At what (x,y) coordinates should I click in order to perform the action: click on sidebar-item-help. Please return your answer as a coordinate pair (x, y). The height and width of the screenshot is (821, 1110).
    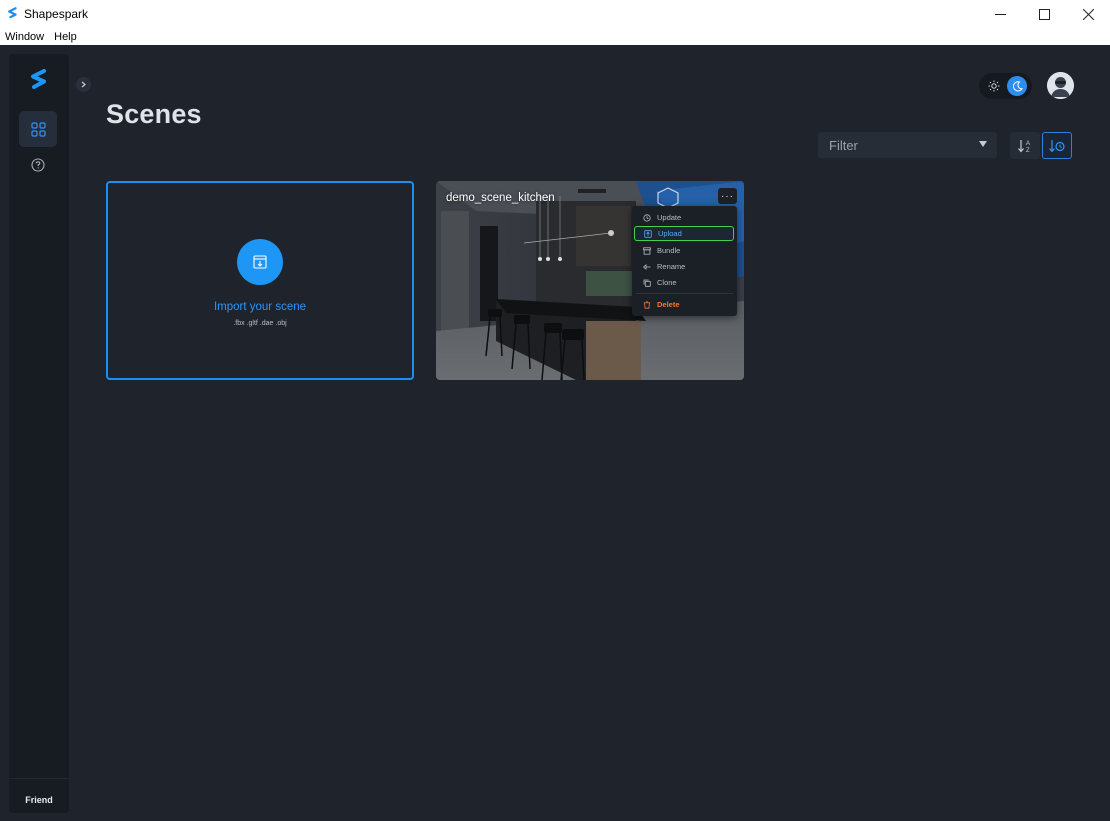
    Looking at the image, I should click on (38, 165).